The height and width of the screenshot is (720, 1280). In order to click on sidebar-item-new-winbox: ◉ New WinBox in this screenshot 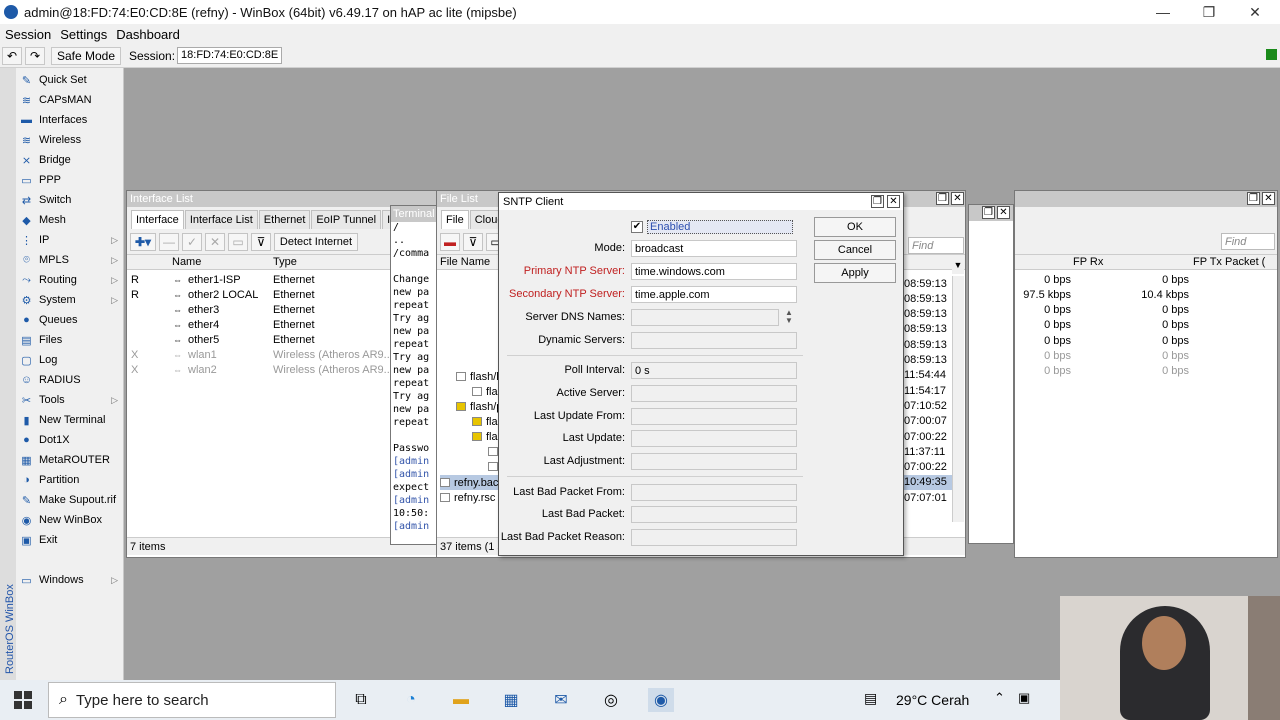, I will do `click(70, 520)`.